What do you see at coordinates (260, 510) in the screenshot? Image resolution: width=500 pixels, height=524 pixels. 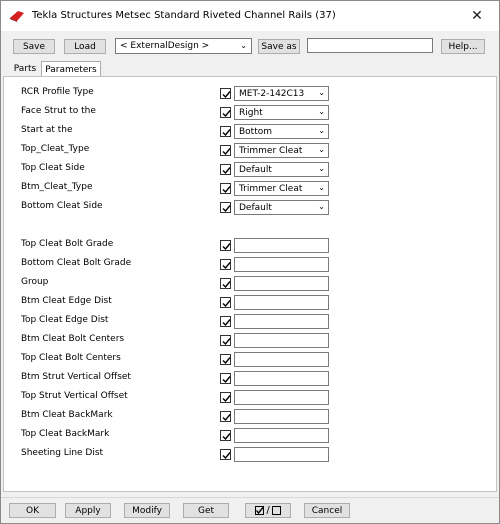 I see `checked-box-icon` at bounding box center [260, 510].